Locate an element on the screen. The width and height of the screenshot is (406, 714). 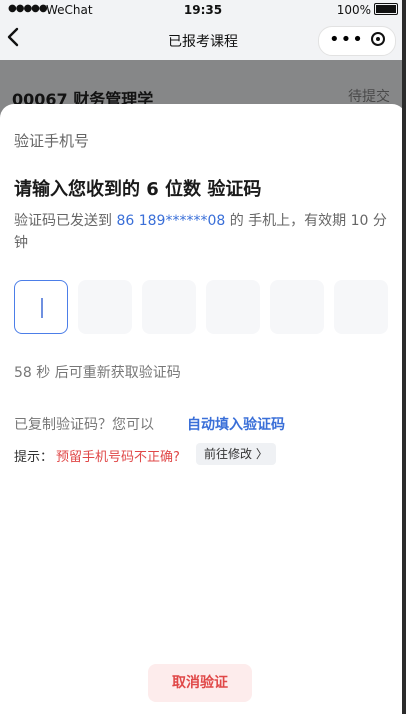
nav-bar: 已报考课程 ••• is located at coordinates (203, 40).